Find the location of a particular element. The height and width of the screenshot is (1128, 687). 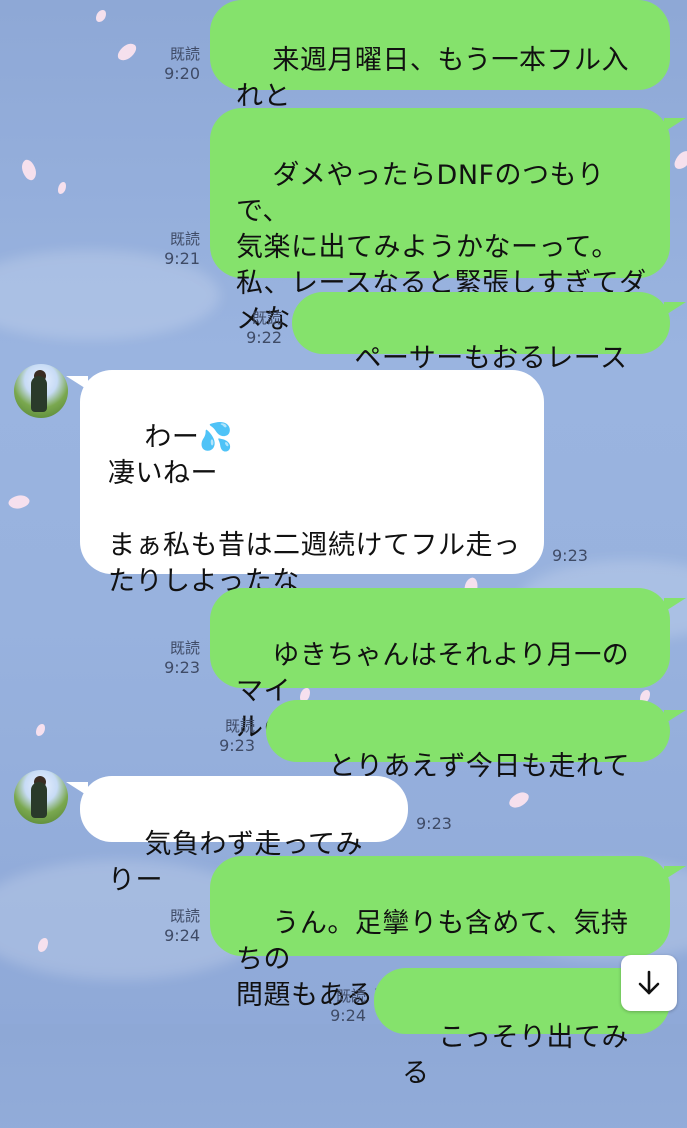

outgoing-message-bubble: ゆきちゃんはそれより月一のマイ ルのがヤバいやん😂 is located at coordinates (440, 665).